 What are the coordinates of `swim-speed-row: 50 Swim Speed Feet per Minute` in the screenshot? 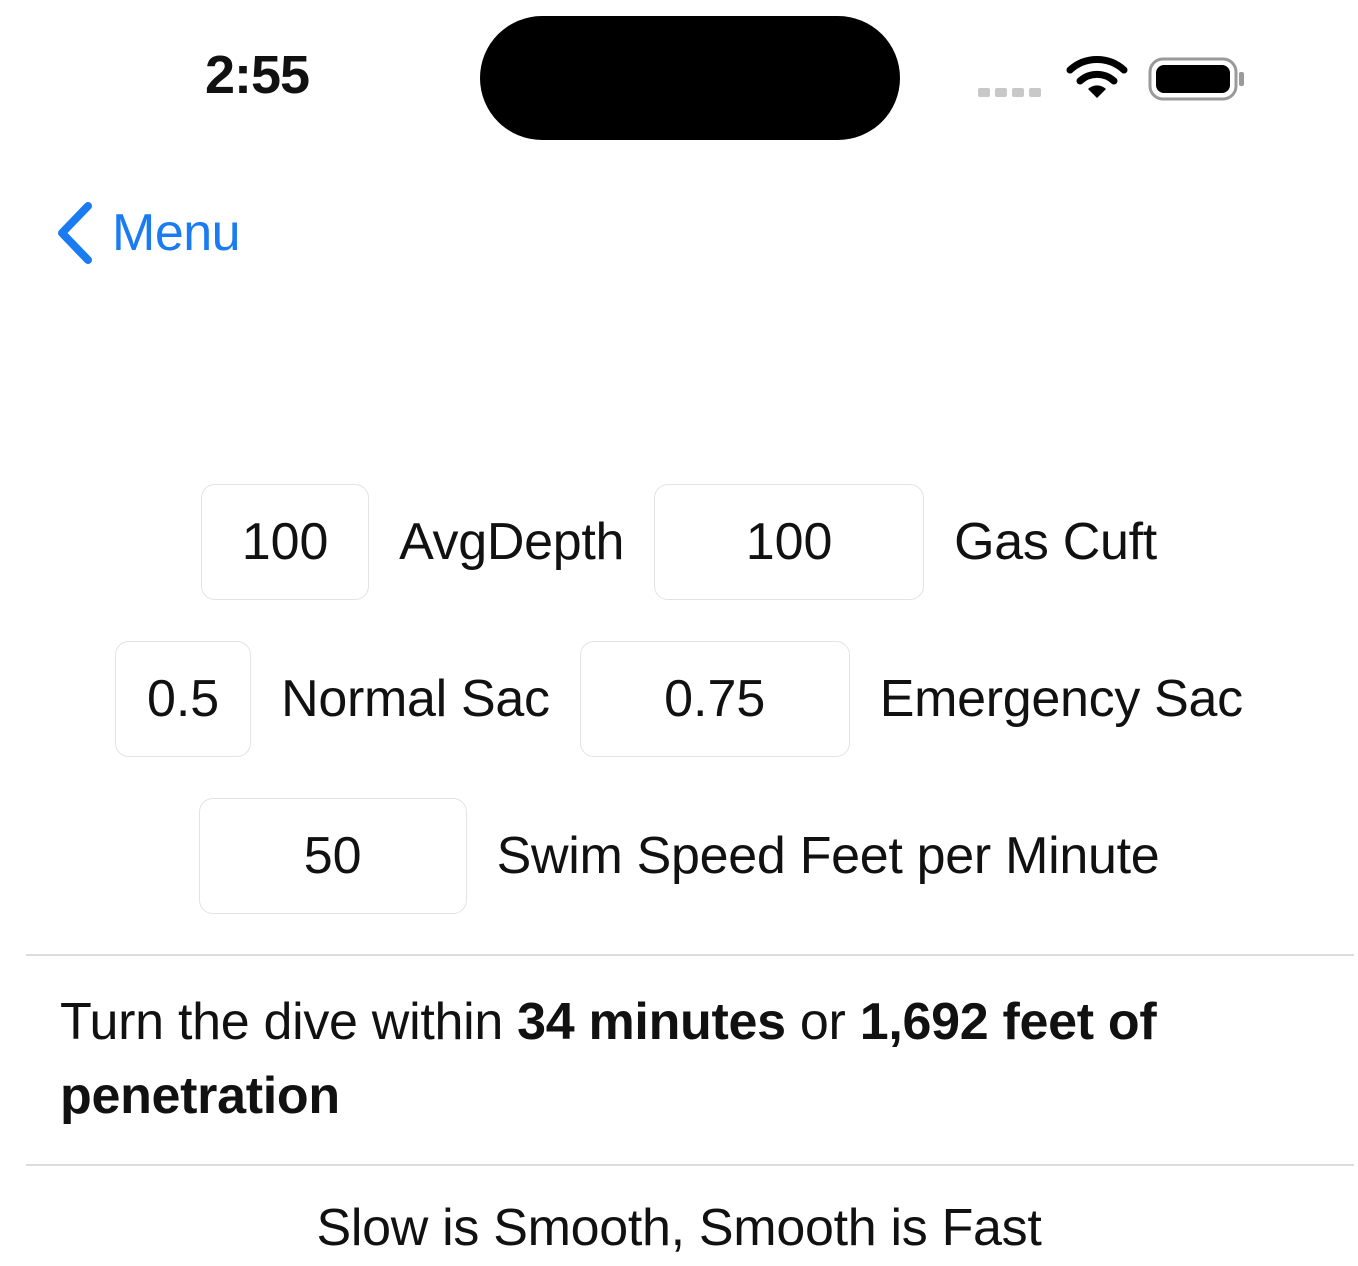 It's located at (679, 856).